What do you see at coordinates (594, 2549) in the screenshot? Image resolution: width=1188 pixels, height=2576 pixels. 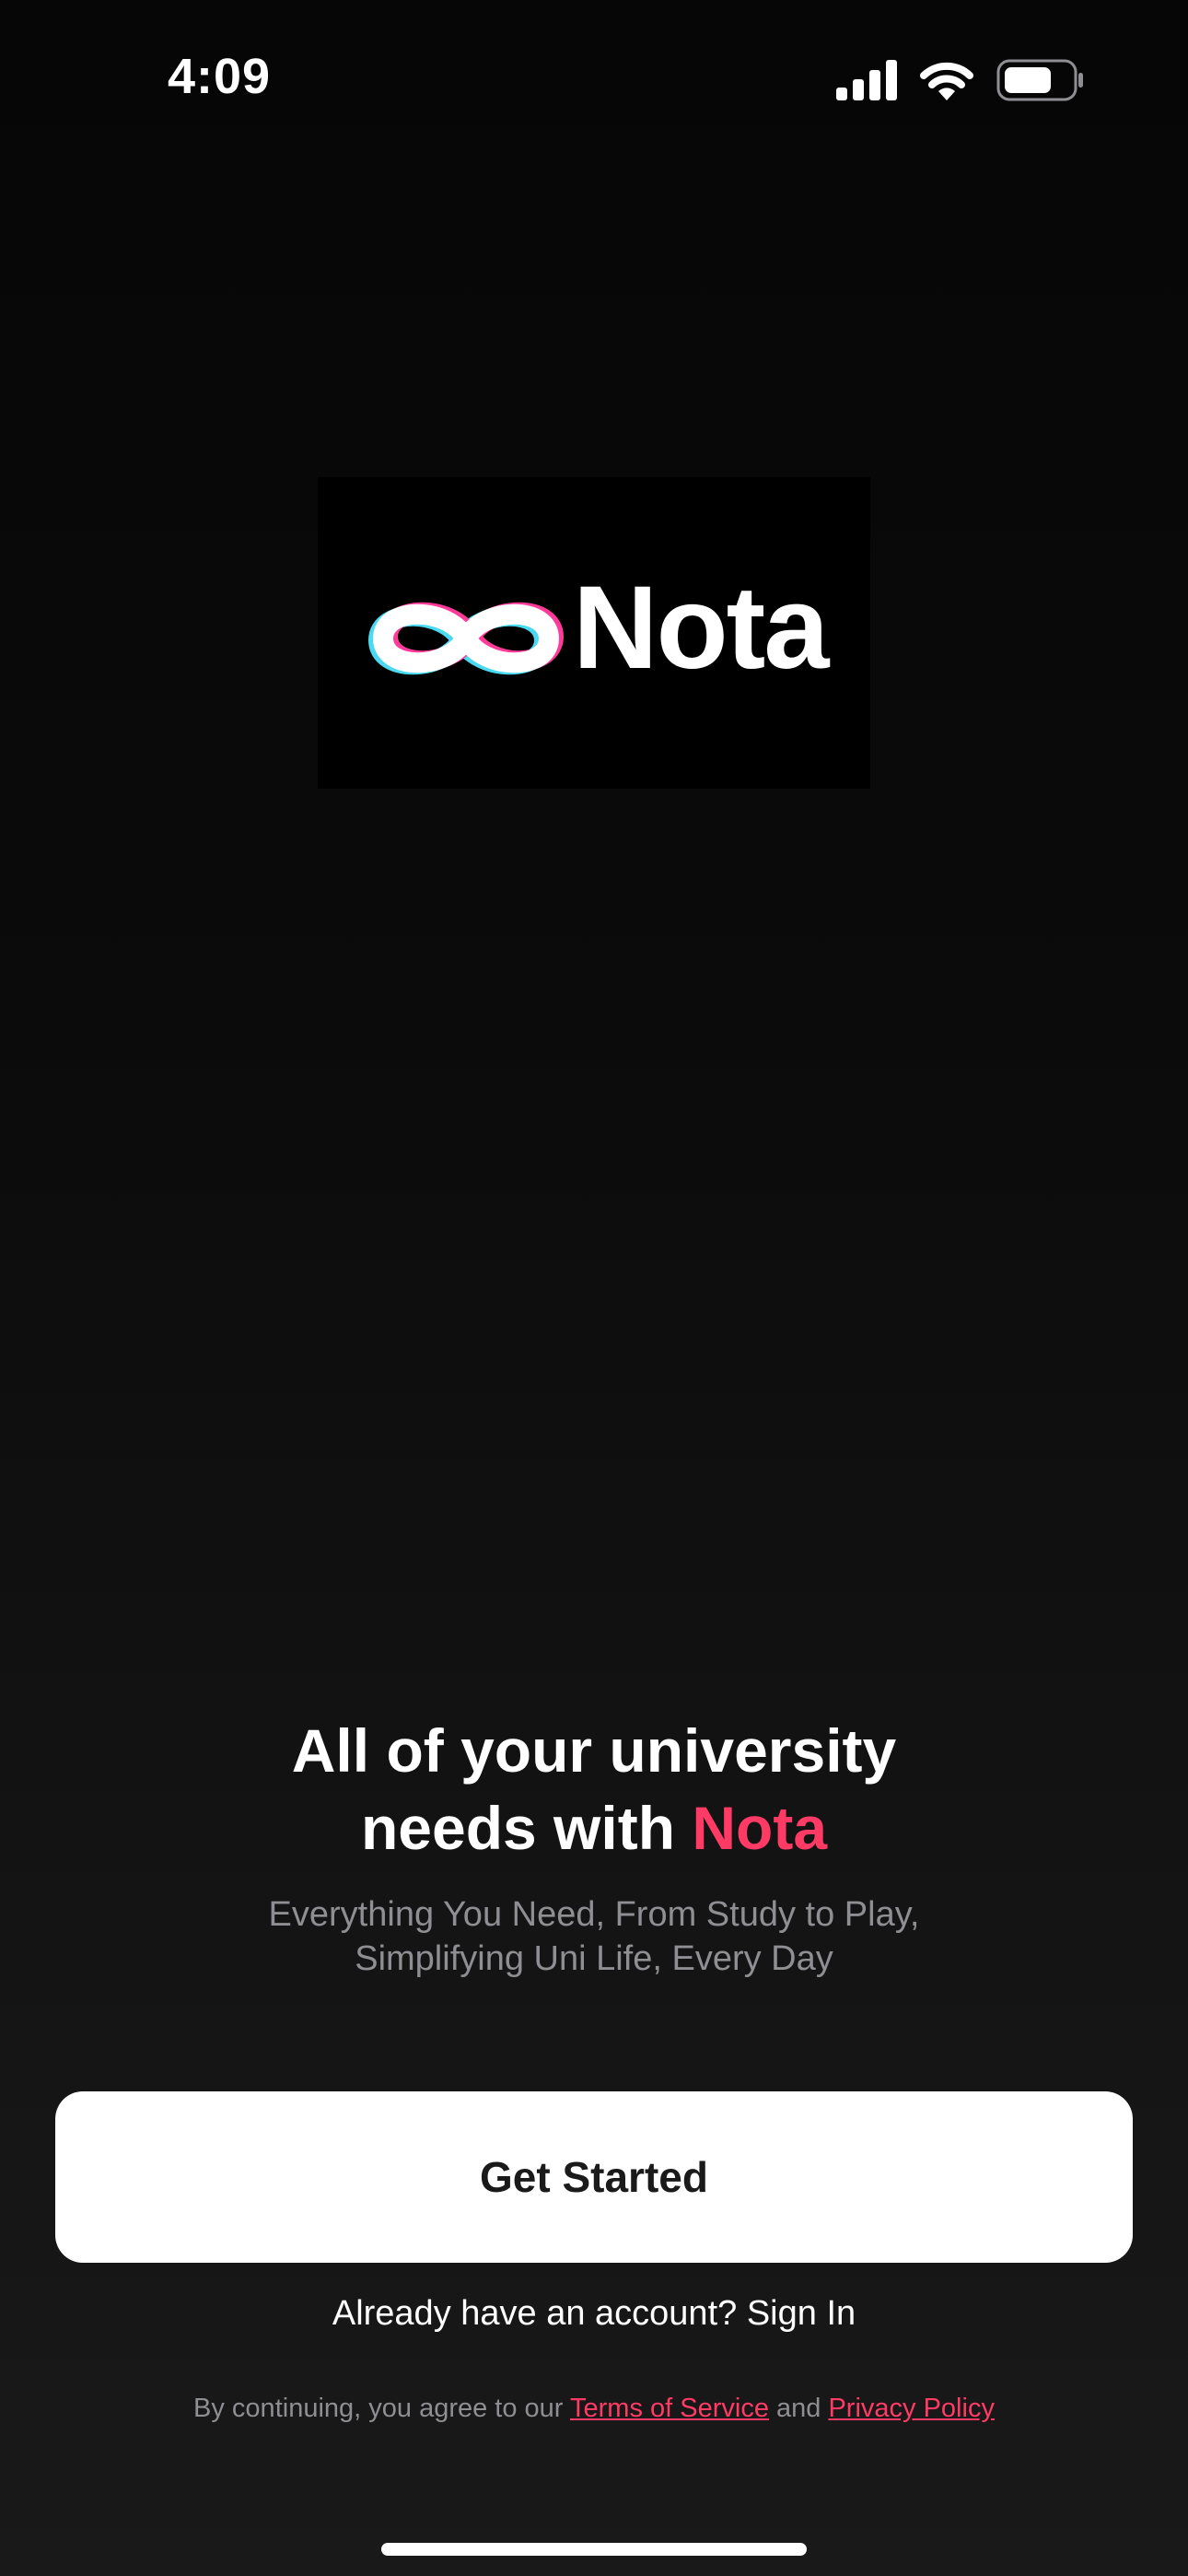 I see `home-indicator` at bounding box center [594, 2549].